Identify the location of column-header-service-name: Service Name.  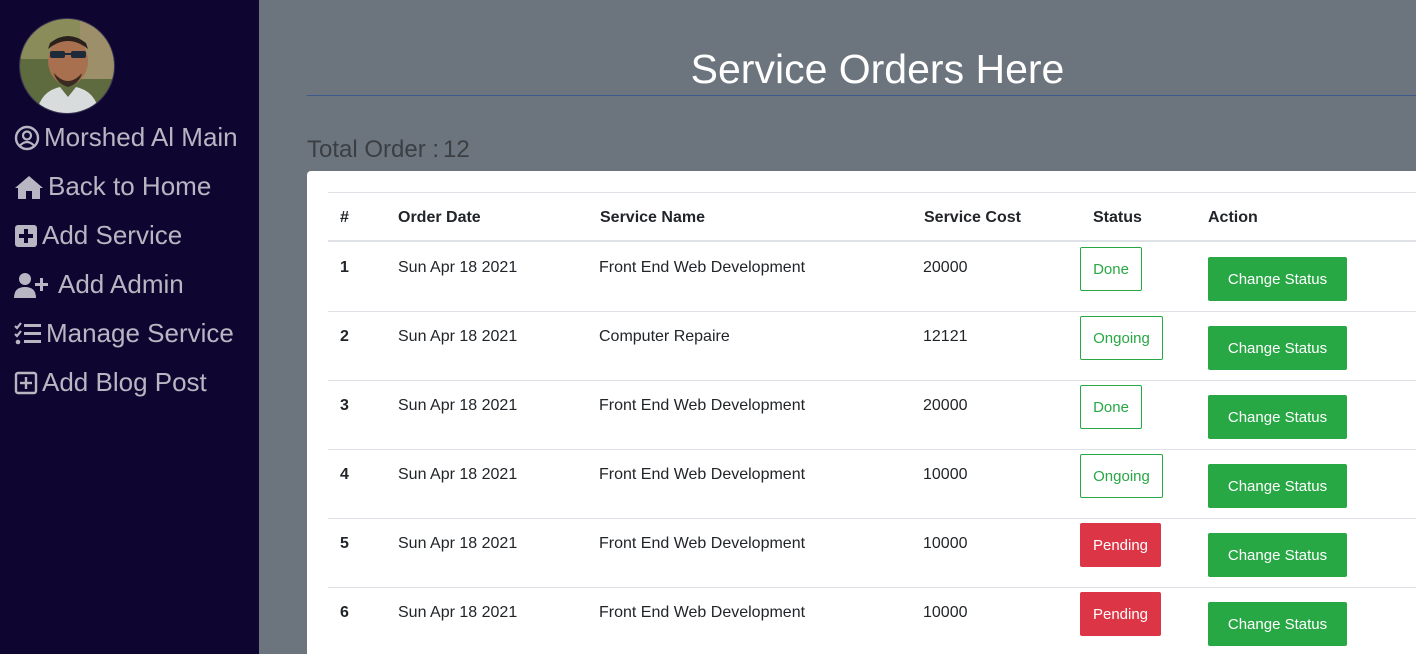
(652, 217).